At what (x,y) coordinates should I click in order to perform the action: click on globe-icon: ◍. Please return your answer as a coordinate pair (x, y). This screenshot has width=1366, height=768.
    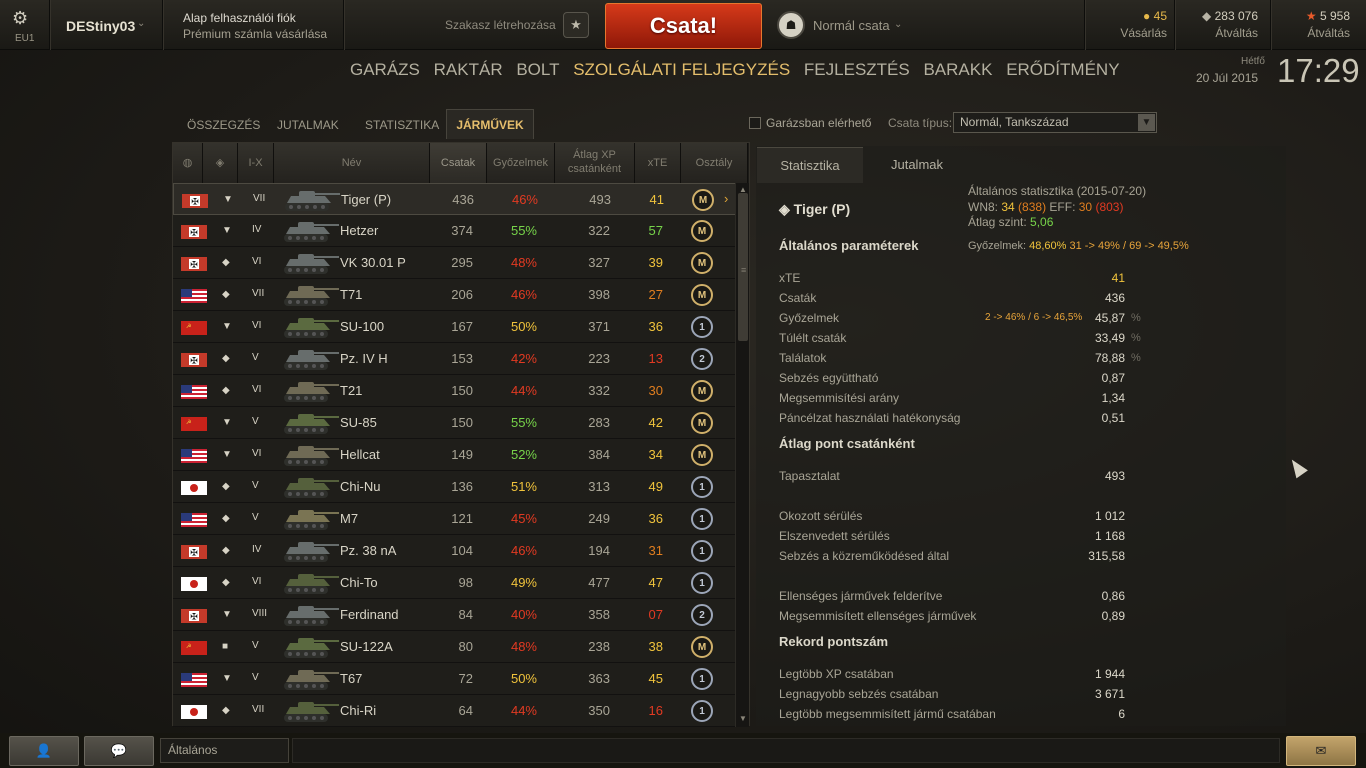
    Looking at the image, I should click on (187, 163).